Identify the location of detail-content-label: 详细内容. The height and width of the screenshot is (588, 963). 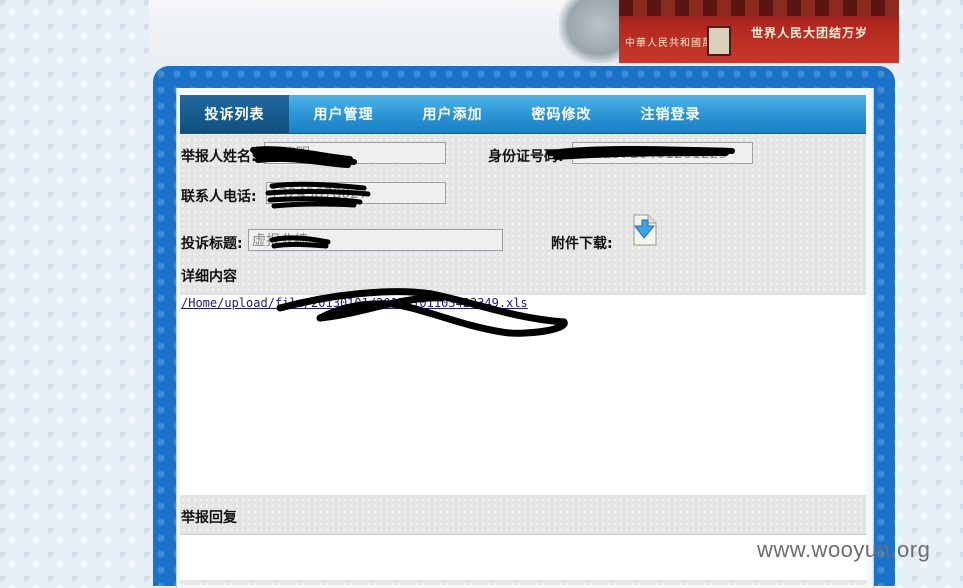
(209, 277).